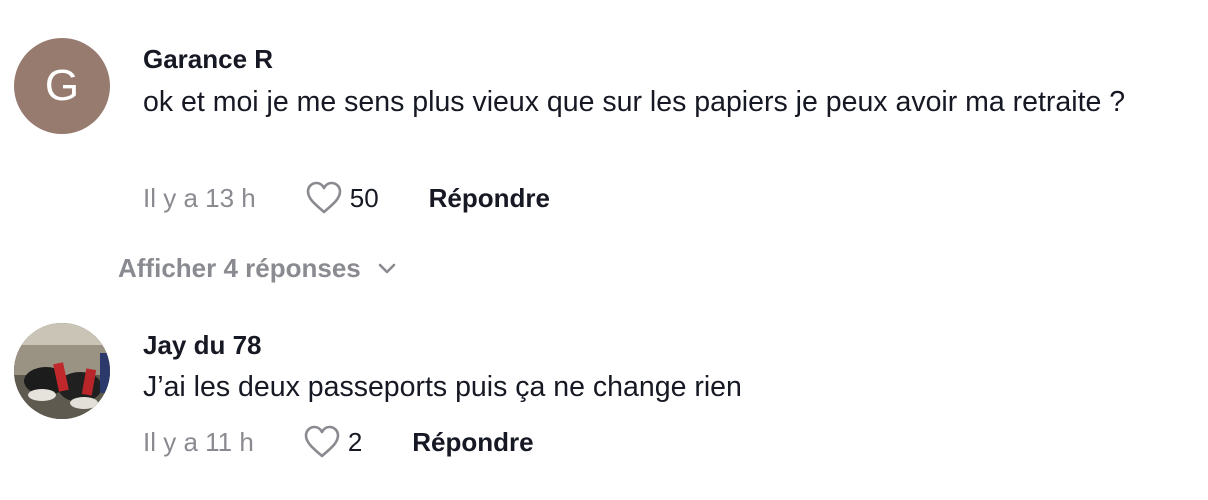  Describe the element at coordinates (199, 197) in the screenshot. I see `comment-timestamp: Il y a 13 h` at that location.